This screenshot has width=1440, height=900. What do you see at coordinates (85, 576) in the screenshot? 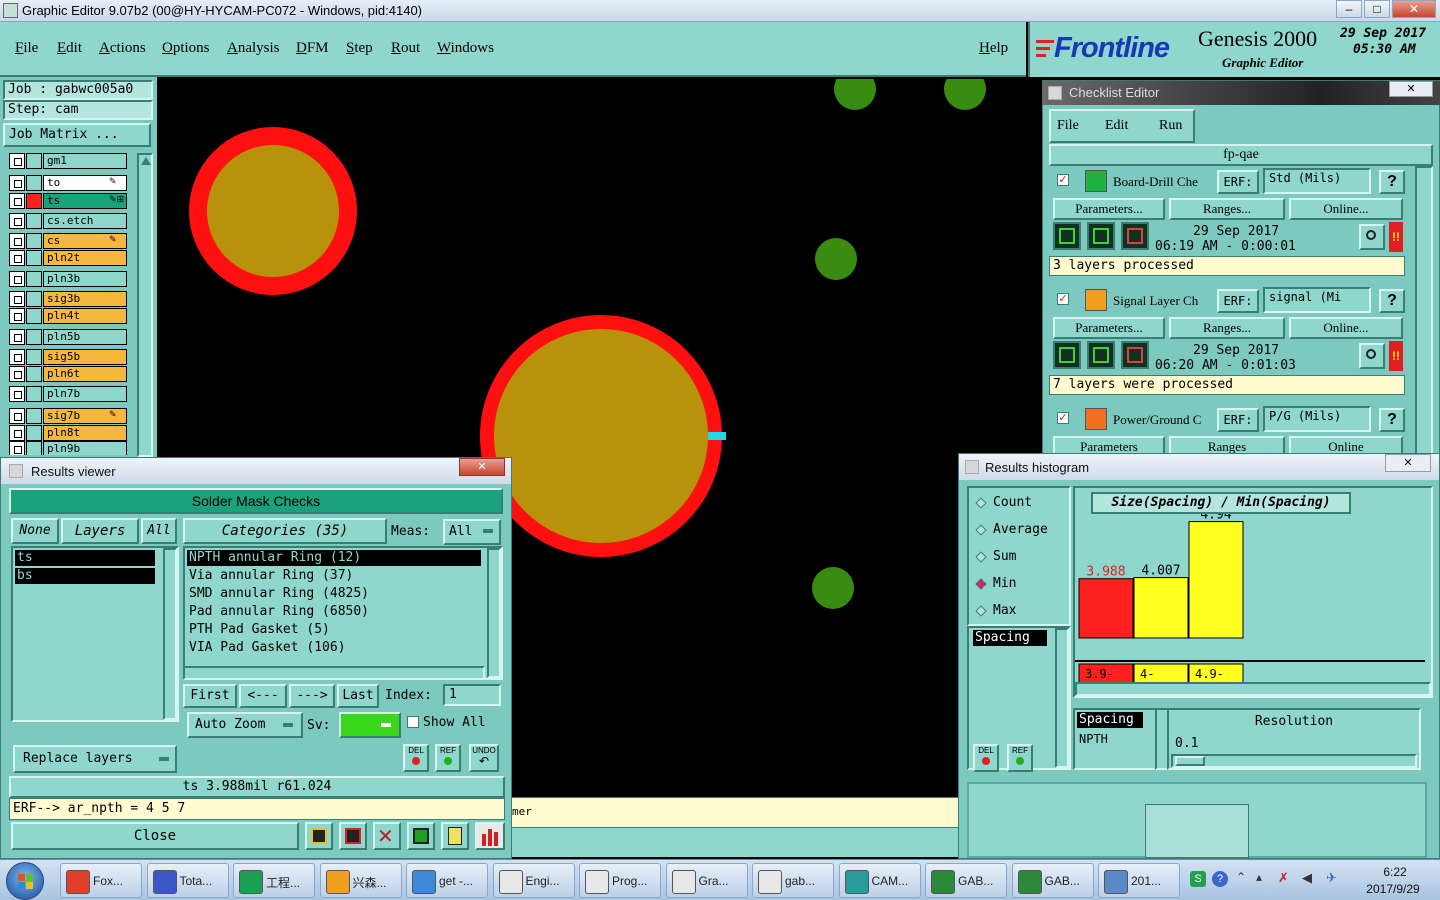
I see `result-layer-item: bs` at bounding box center [85, 576].